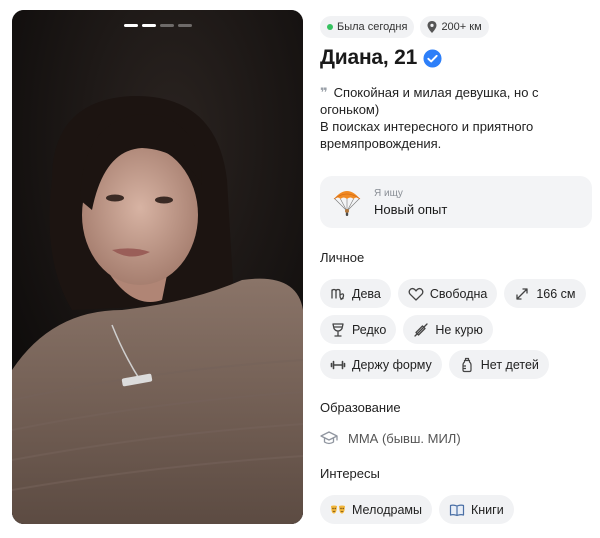  What do you see at coordinates (338, 329) in the screenshot?
I see `wine-glass-icon` at bounding box center [338, 329].